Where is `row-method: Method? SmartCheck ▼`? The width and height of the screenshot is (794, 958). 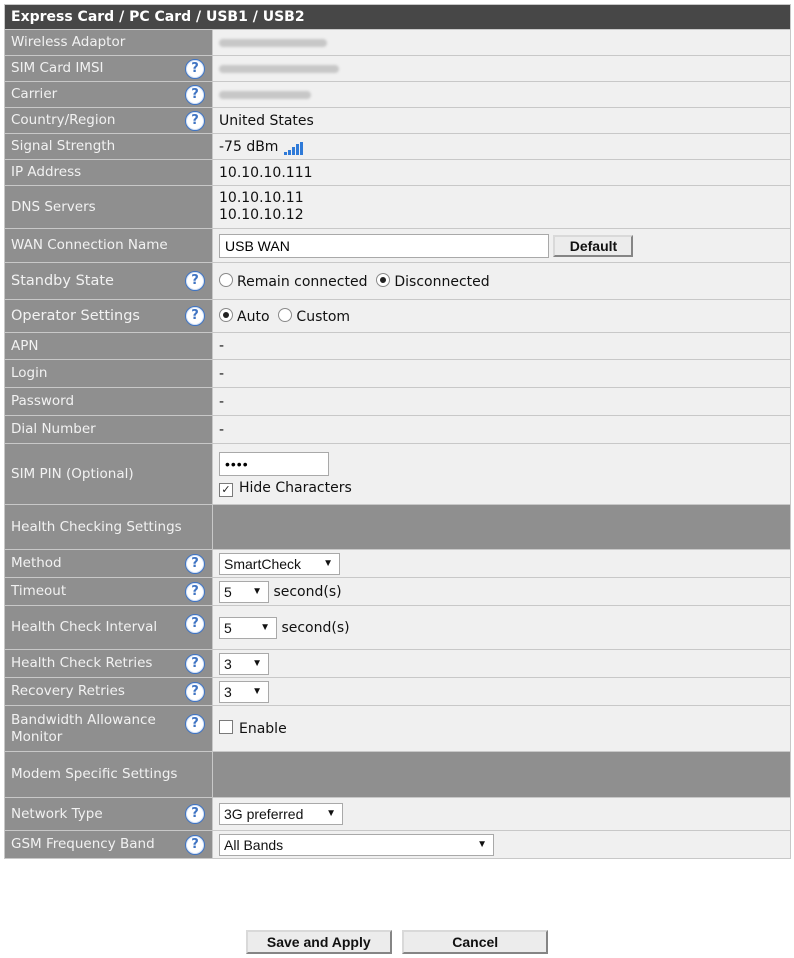 row-method: Method? SmartCheck ▼ is located at coordinates (397, 563).